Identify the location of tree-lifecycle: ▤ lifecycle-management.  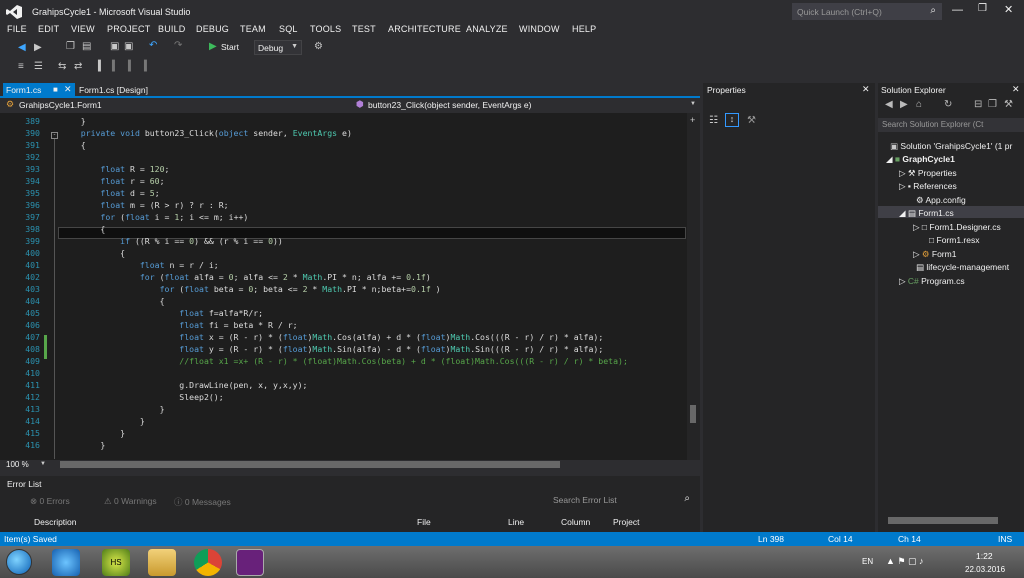
(962, 267).